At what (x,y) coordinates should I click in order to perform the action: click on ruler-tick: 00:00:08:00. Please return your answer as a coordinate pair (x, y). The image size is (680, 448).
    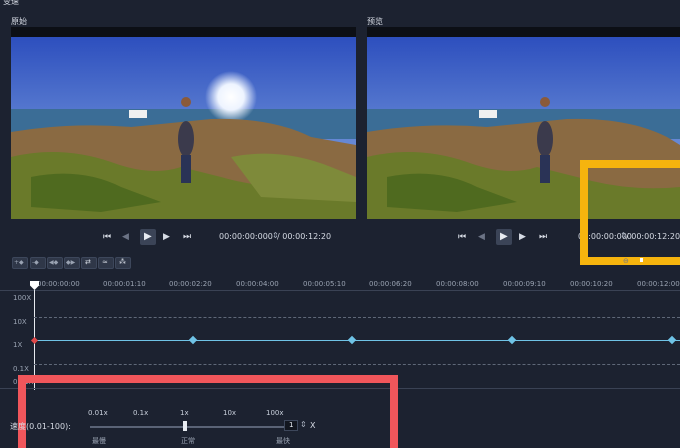
    Looking at the image, I should click on (457, 284).